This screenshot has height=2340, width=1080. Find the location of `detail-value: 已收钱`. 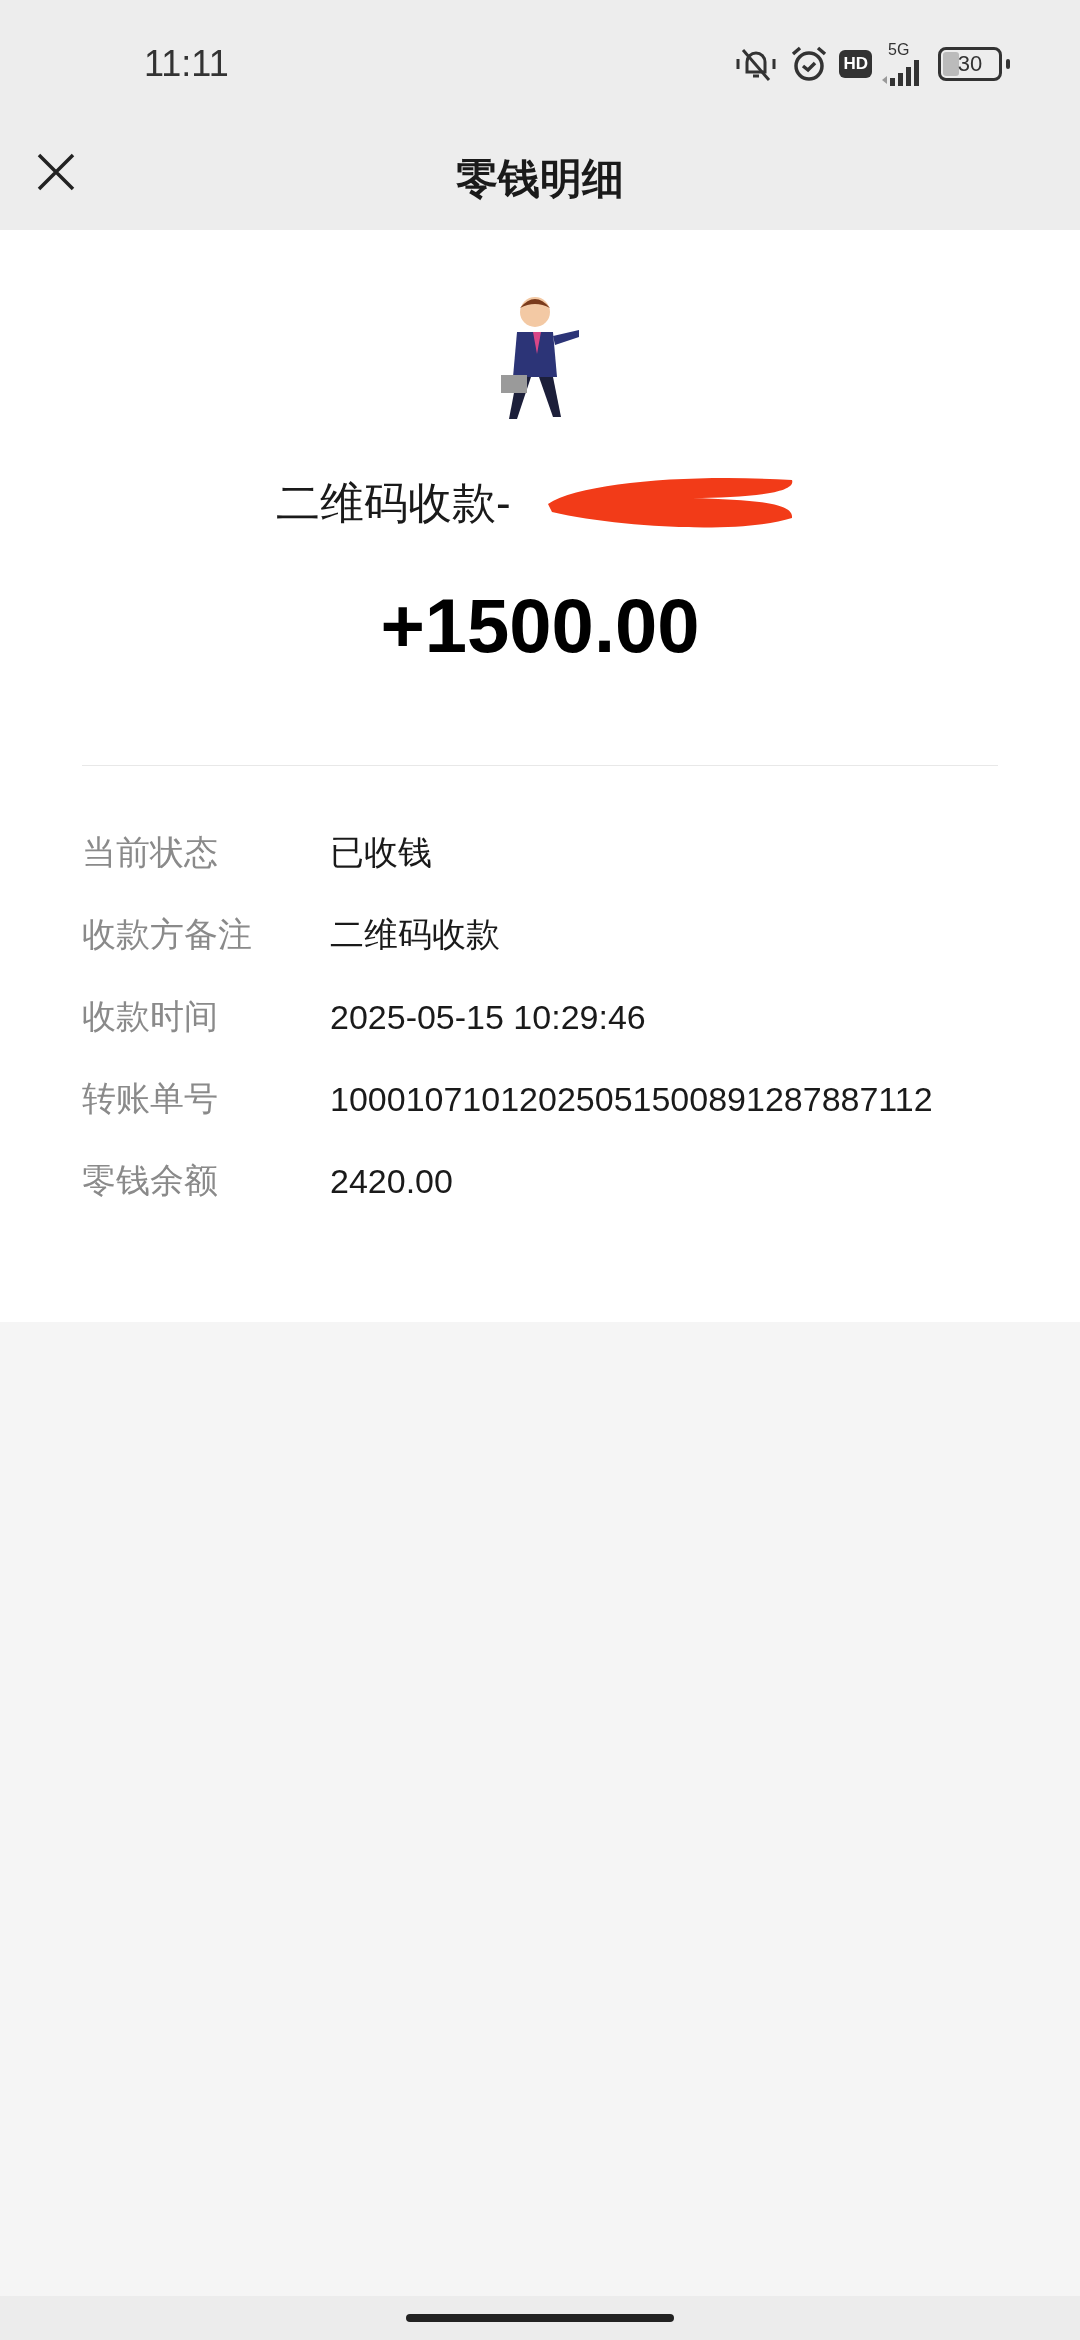

detail-value: 已收钱 is located at coordinates (381, 852).